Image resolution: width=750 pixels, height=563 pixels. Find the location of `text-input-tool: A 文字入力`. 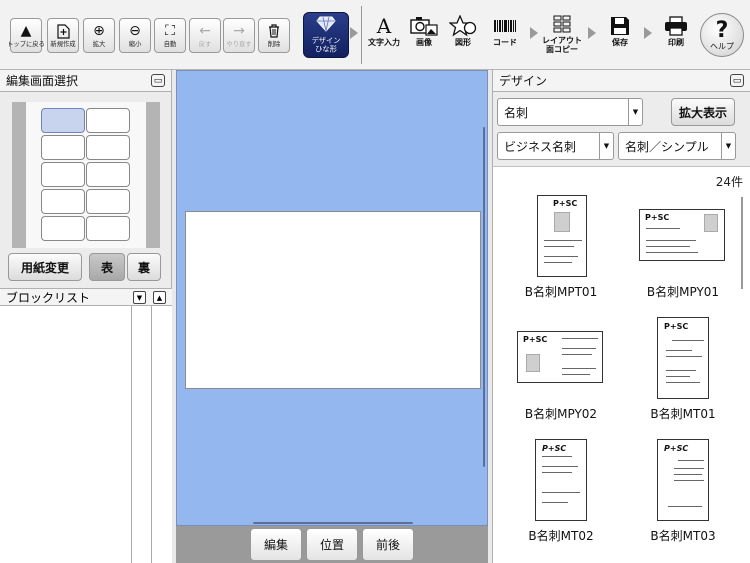

text-input-tool: A 文字入力 is located at coordinates (384, 35).